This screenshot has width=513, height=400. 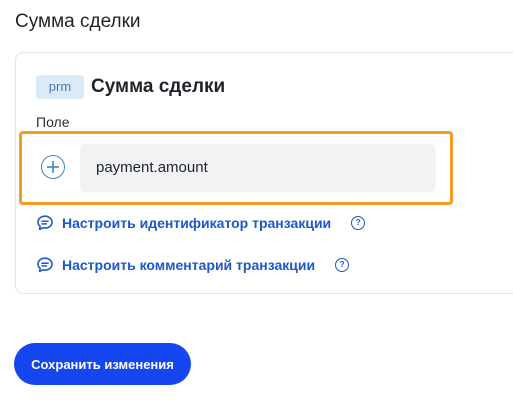 I want to click on field-value-input: payment.amount, so click(x=258, y=168).